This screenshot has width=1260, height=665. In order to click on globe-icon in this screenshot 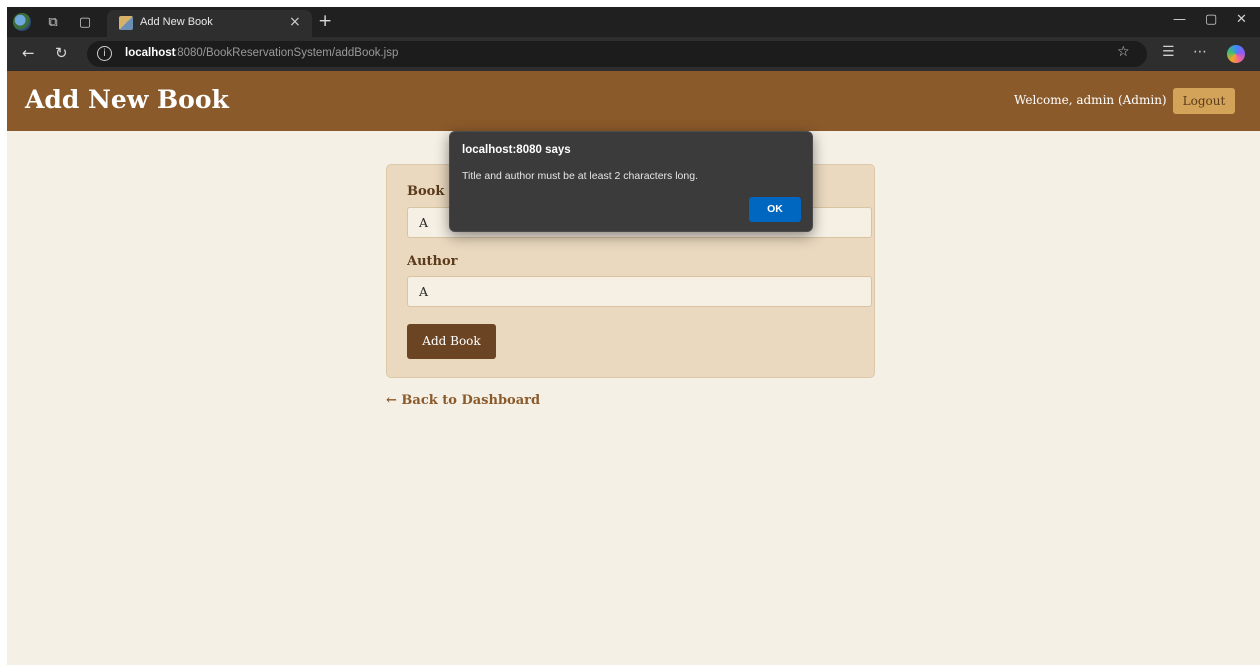, I will do `click(22, 22)`.